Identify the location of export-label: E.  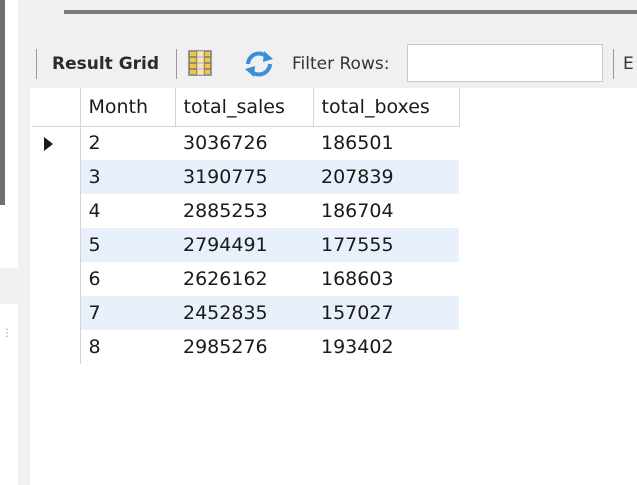
(628, 64).